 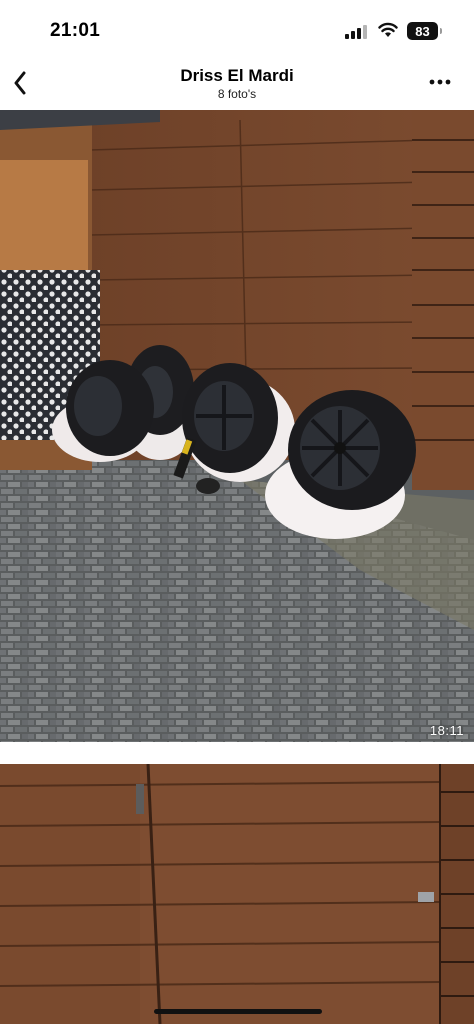 I want to click on more-button, so click(x=440, y=82).